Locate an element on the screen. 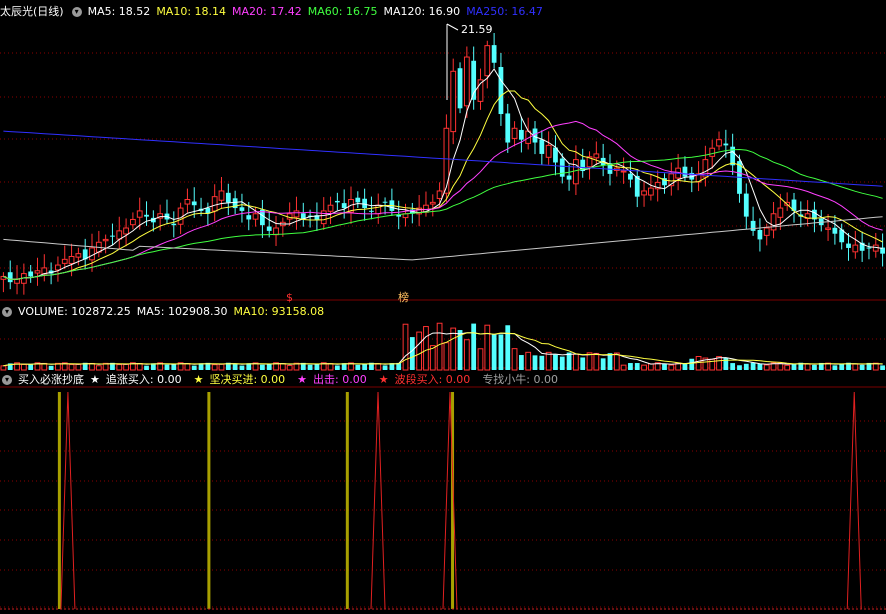 Image resolution: width=886 pixels, height=614 pixels. chuji-item: ★ 出击: 0.00 is located at coordinates (335, 380).